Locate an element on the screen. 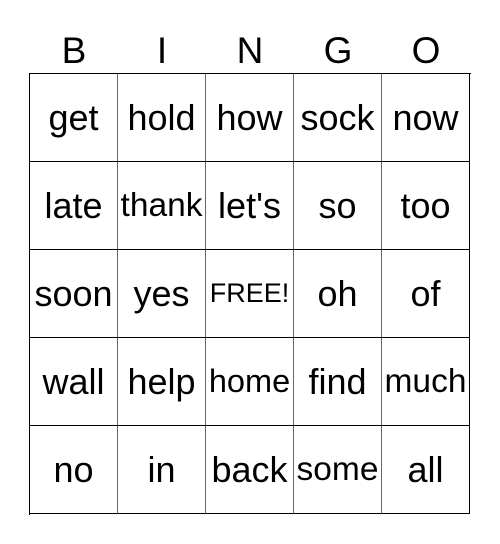 This screenshot has width=500, height=544. cell-word: let's is located at coordinates (249, 205).